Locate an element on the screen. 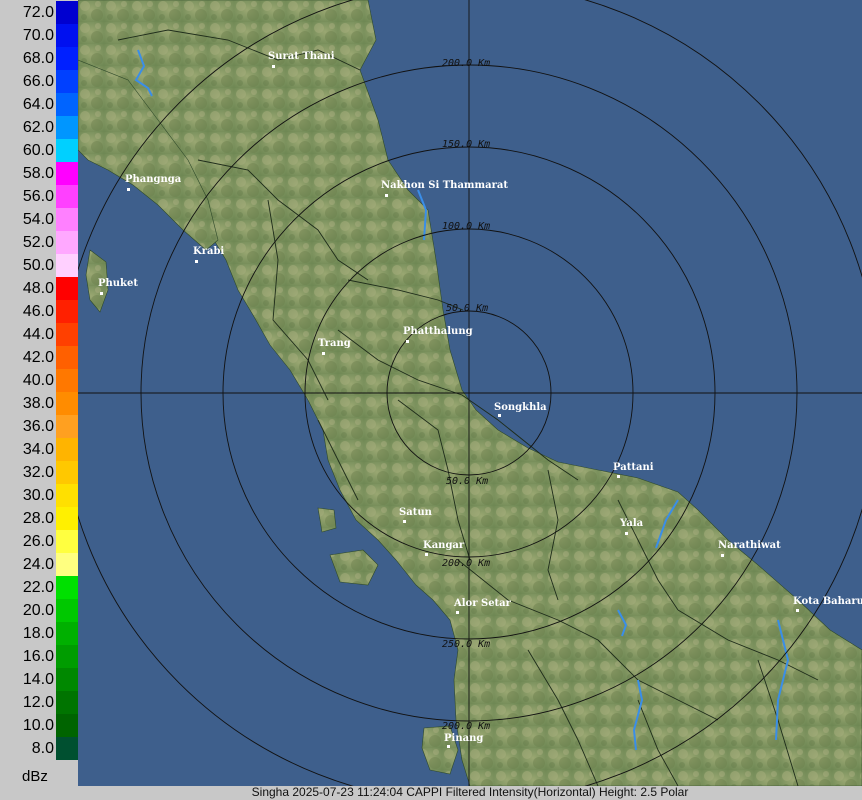 The image size is (862, 800). legend-value: 28.0 is located at coordinates (38, 518).